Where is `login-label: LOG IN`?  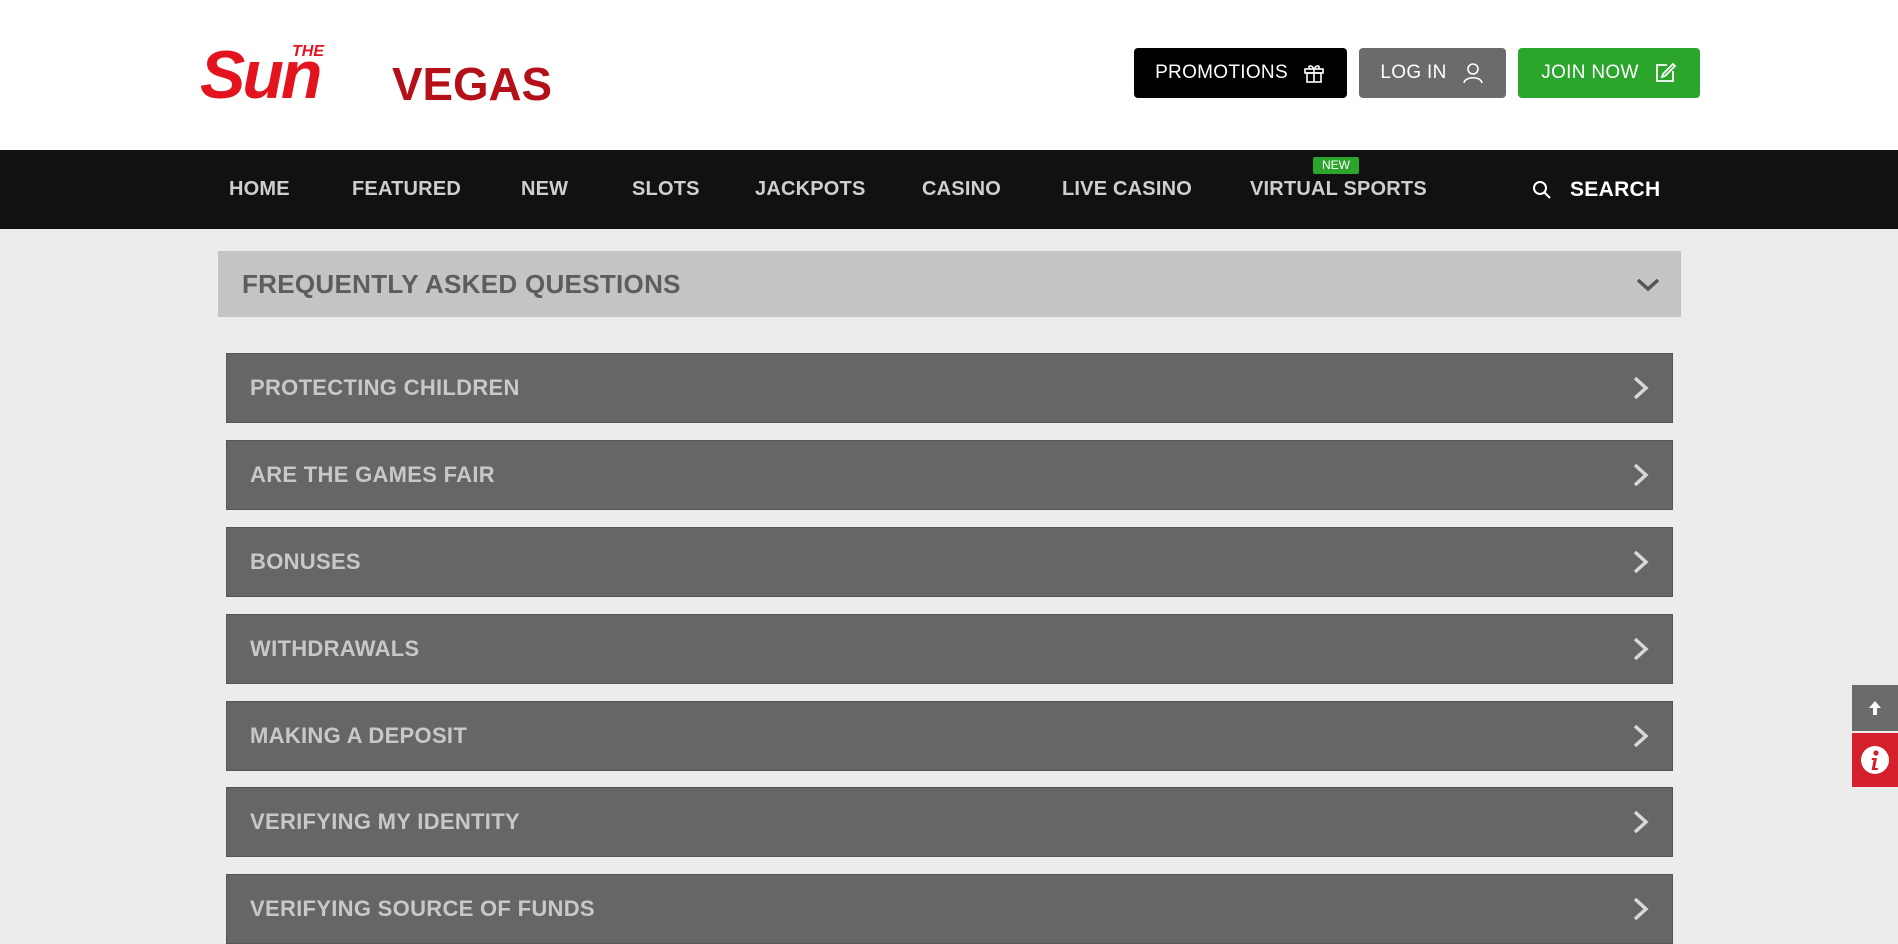
login-label: LOG IN is located at coordinates (1413, 72).